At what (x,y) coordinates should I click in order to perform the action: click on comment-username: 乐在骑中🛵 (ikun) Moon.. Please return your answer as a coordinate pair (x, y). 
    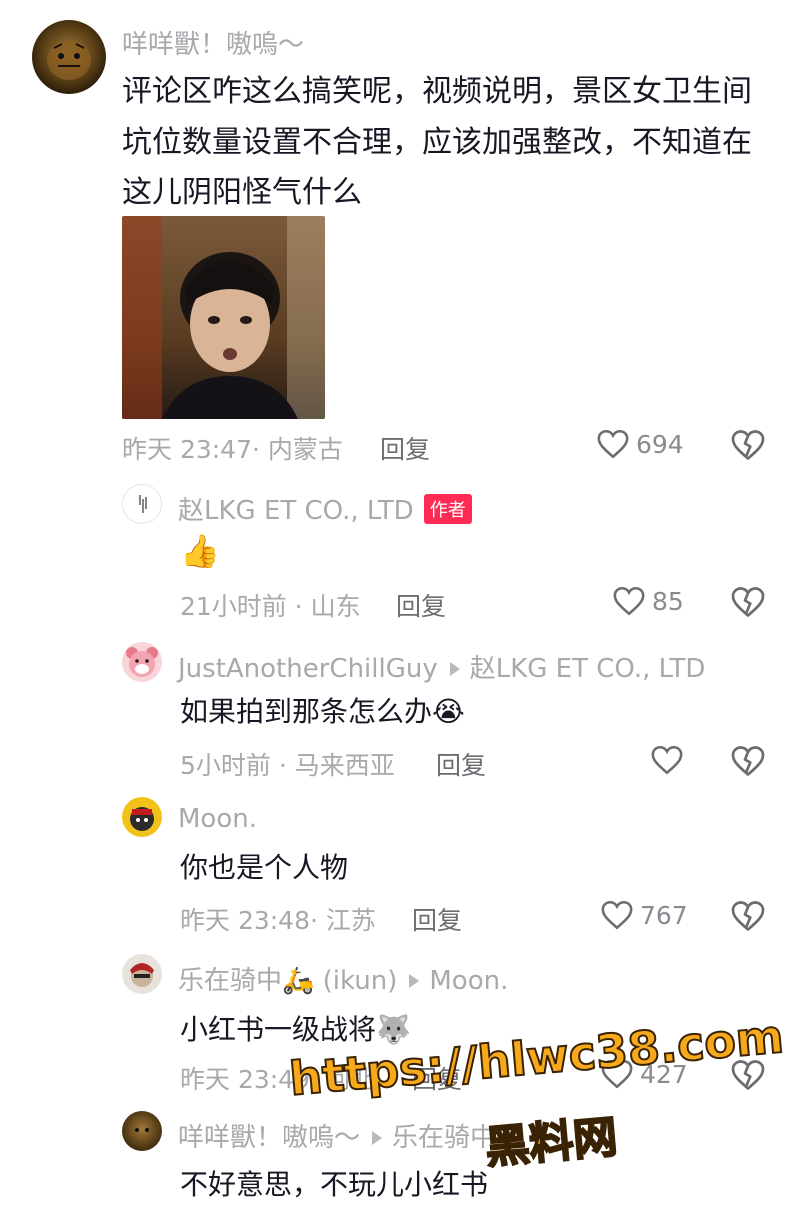
    Looking at the image, I should click on (343, 978).